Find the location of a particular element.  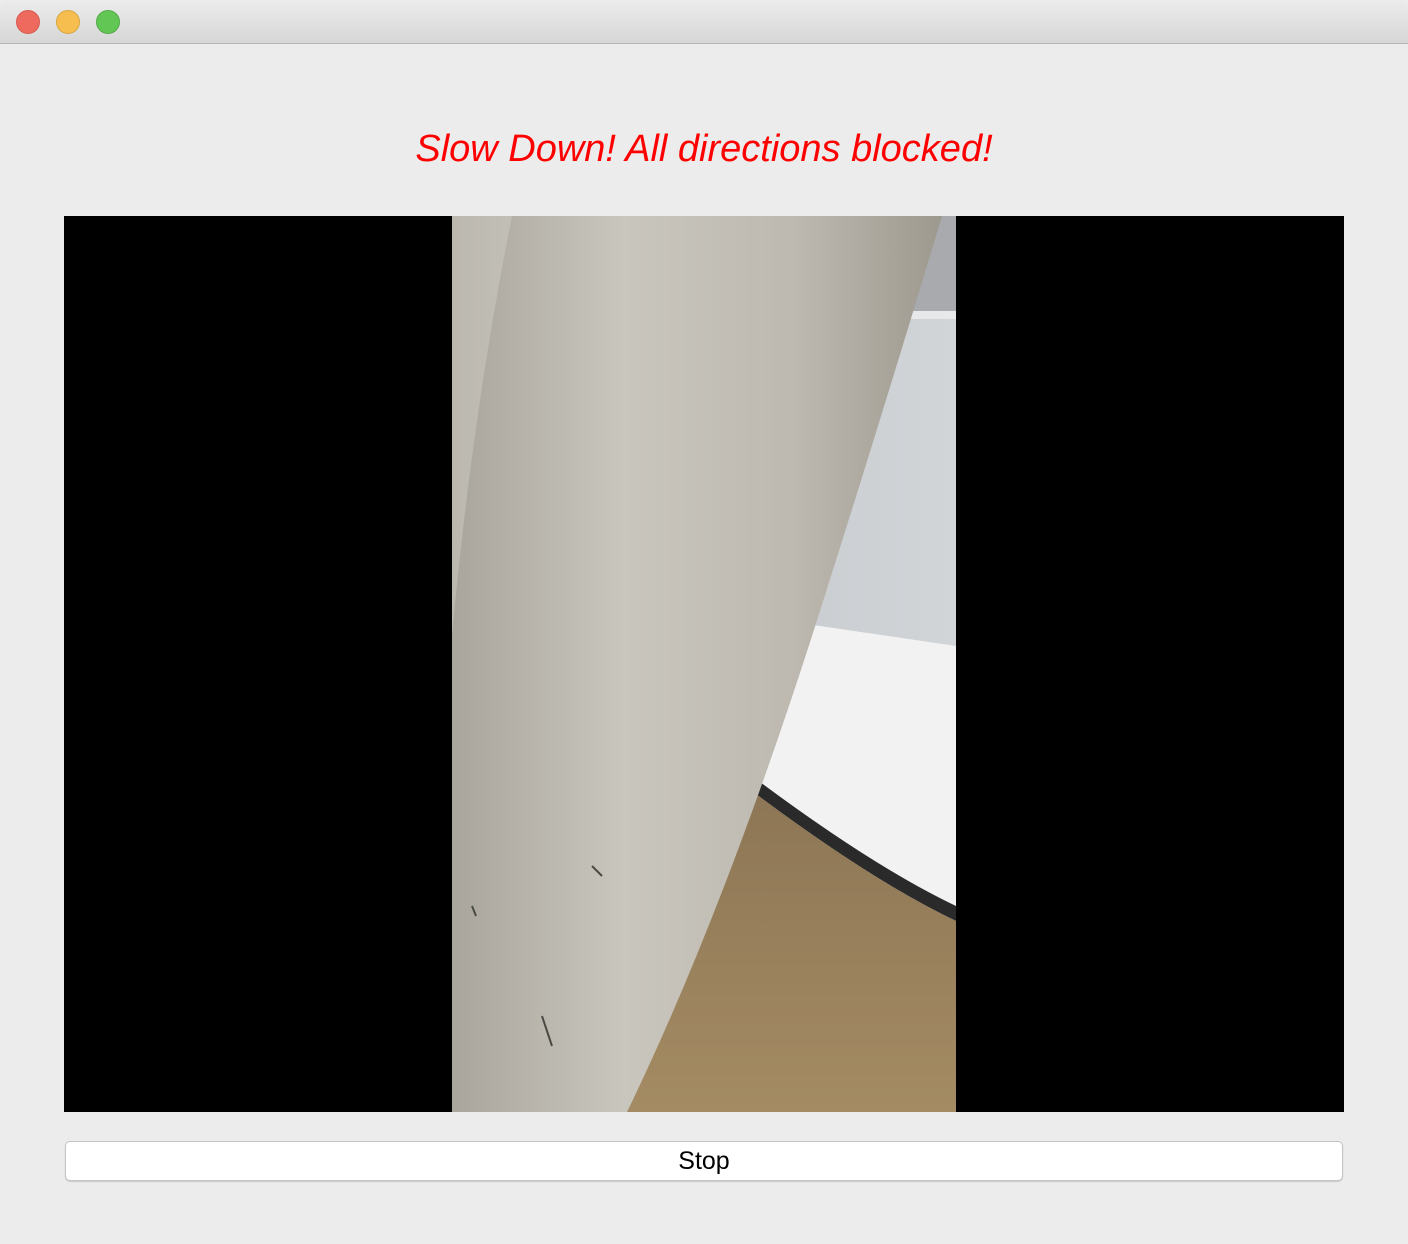

close-window-button is located at coordinates (28, 22).